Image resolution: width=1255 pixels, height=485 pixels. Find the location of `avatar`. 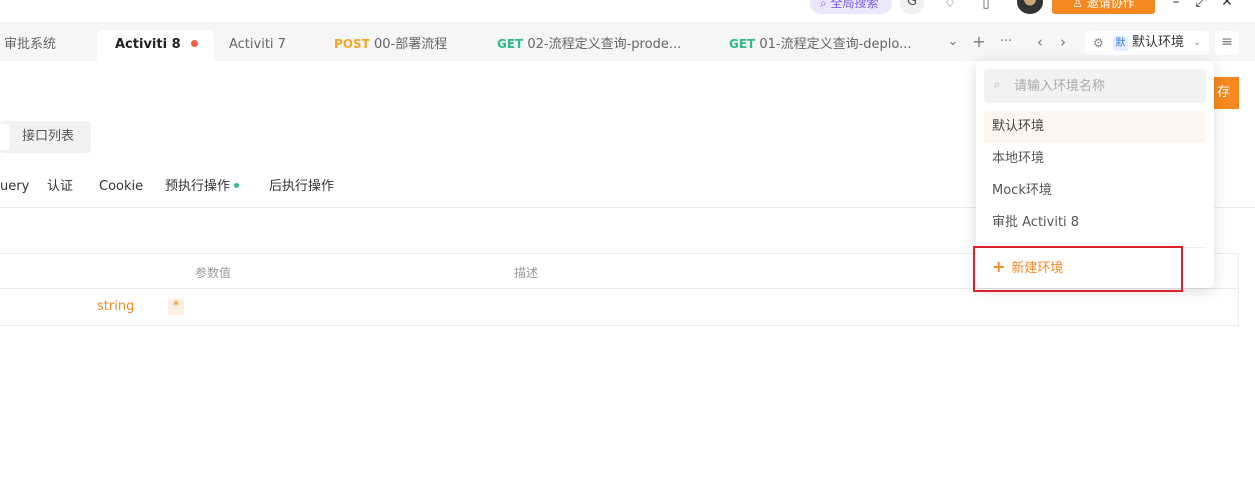

avatar is located at coordinates (1030, 7).